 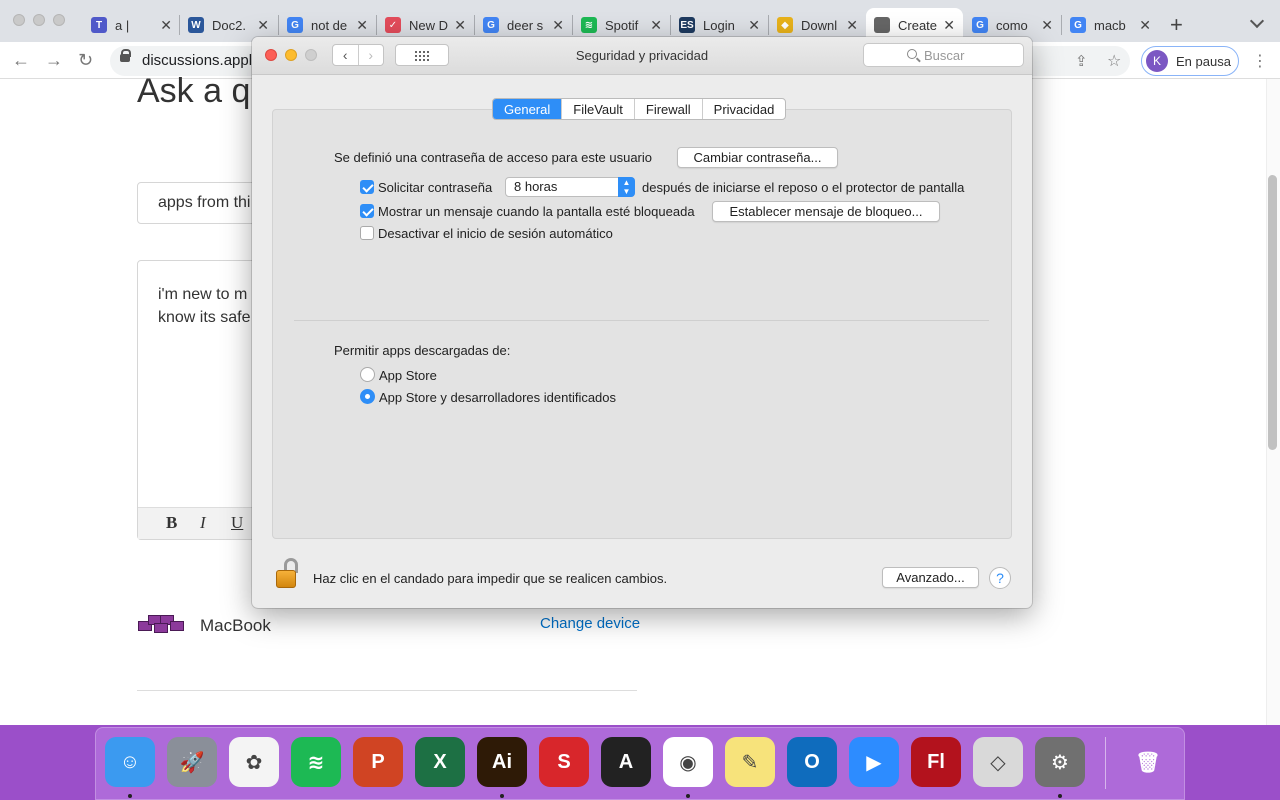 I want to click on browser-tab: Gmacb ✕, so click(x=1110, y=25).